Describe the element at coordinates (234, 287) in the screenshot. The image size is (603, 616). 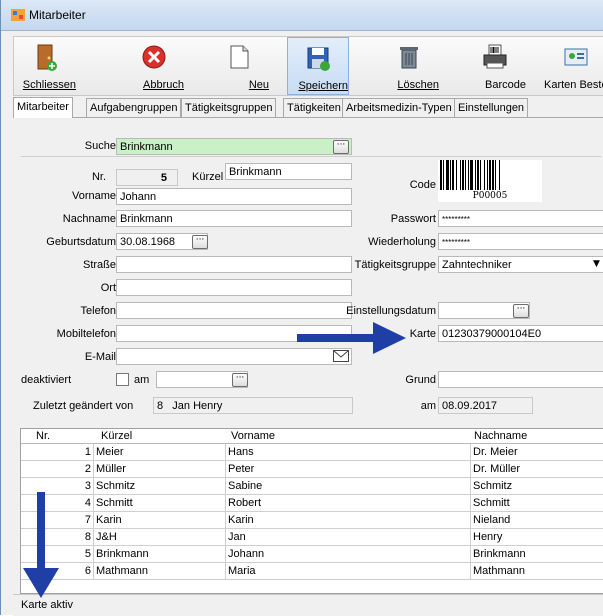
I see `ort-field` at that location.